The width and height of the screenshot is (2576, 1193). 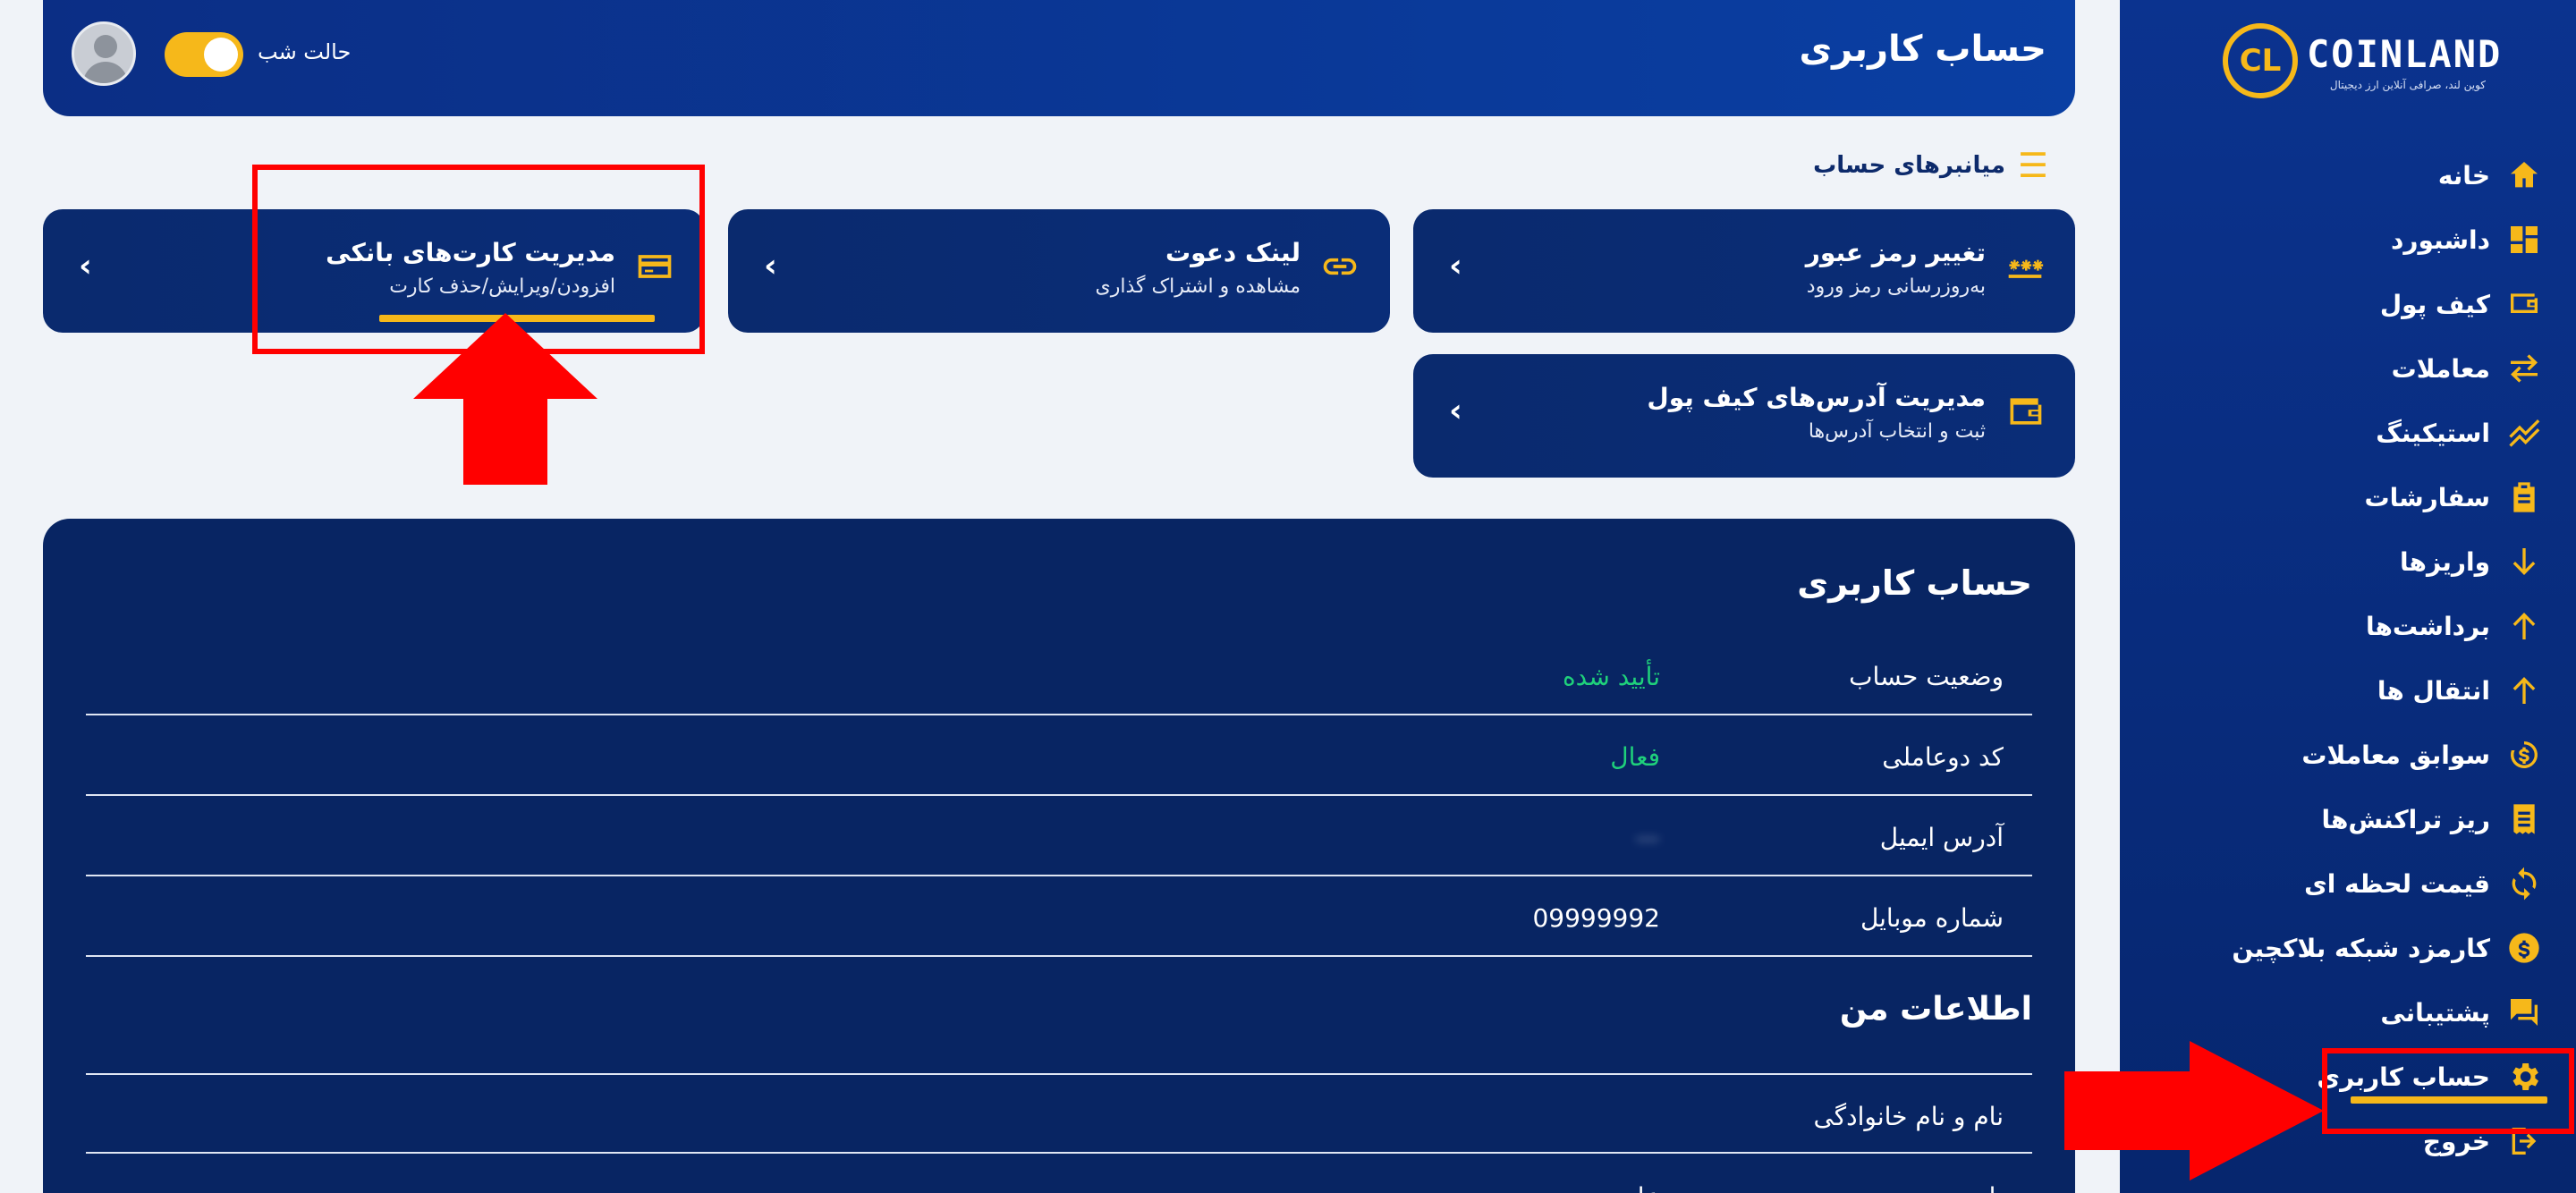 What do you see at coordinates (1059, 1113) in the screenshot?
I see `profile-row-fullname: نام و نام خانوادگی` at bounding box center [1059, 1113].